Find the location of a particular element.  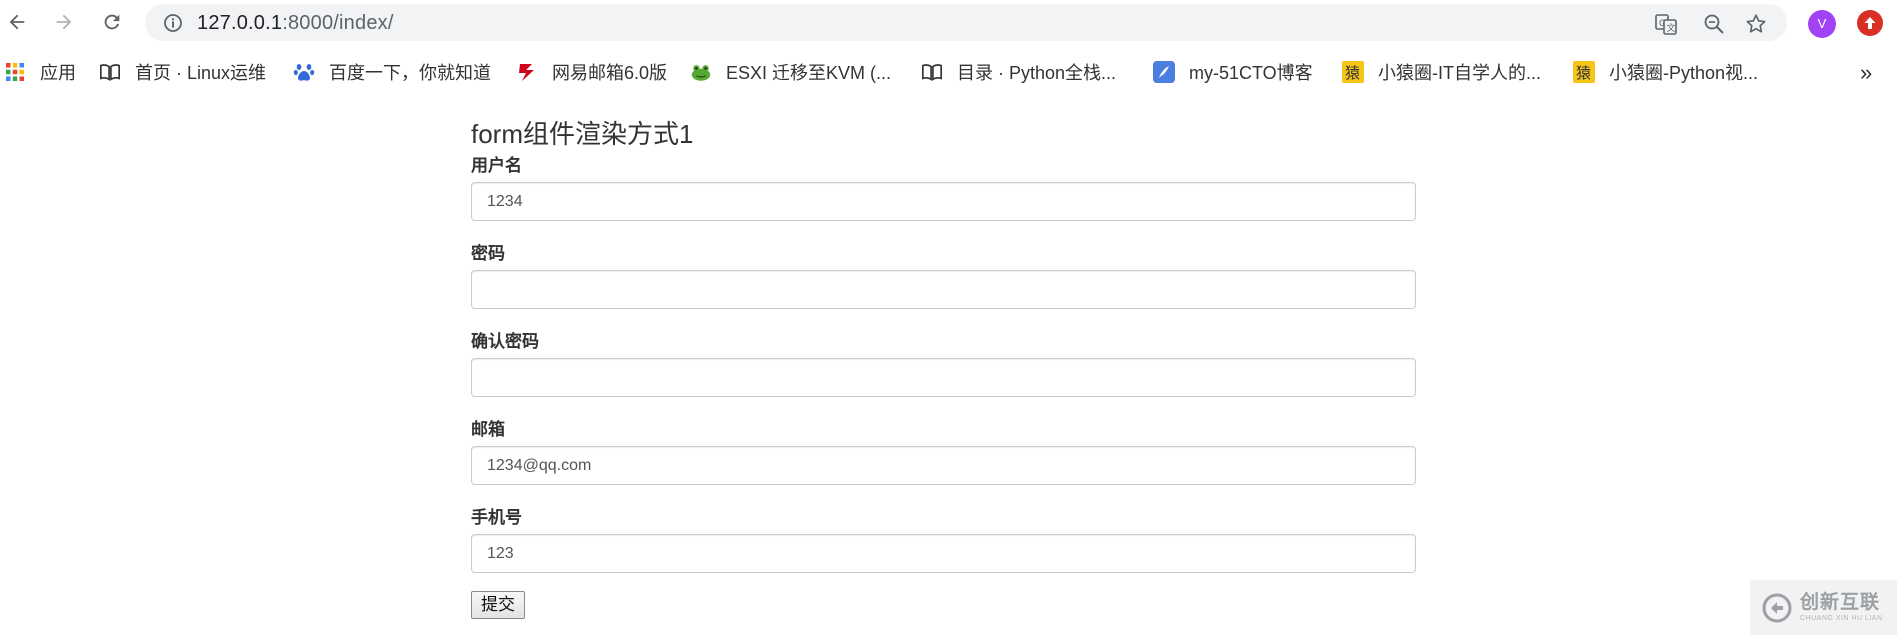

star-icon is located at coordinates (1756, 24).